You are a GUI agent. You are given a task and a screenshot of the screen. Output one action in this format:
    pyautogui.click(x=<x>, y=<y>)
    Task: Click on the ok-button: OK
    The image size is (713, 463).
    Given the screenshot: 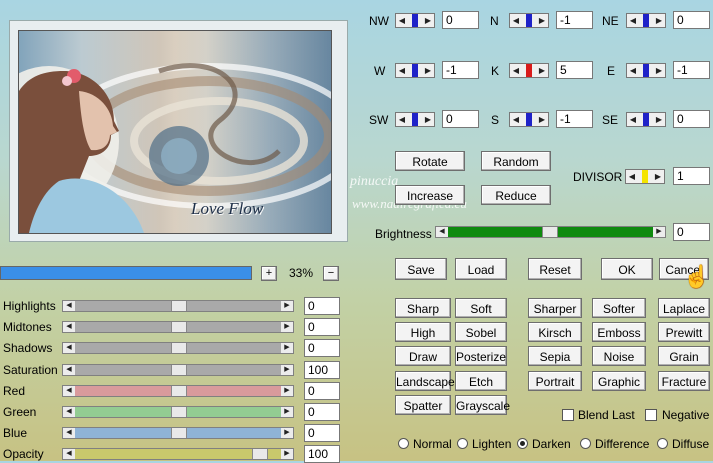 What is the action you would take?
    pyautogui.click(x=627, y=269)
    